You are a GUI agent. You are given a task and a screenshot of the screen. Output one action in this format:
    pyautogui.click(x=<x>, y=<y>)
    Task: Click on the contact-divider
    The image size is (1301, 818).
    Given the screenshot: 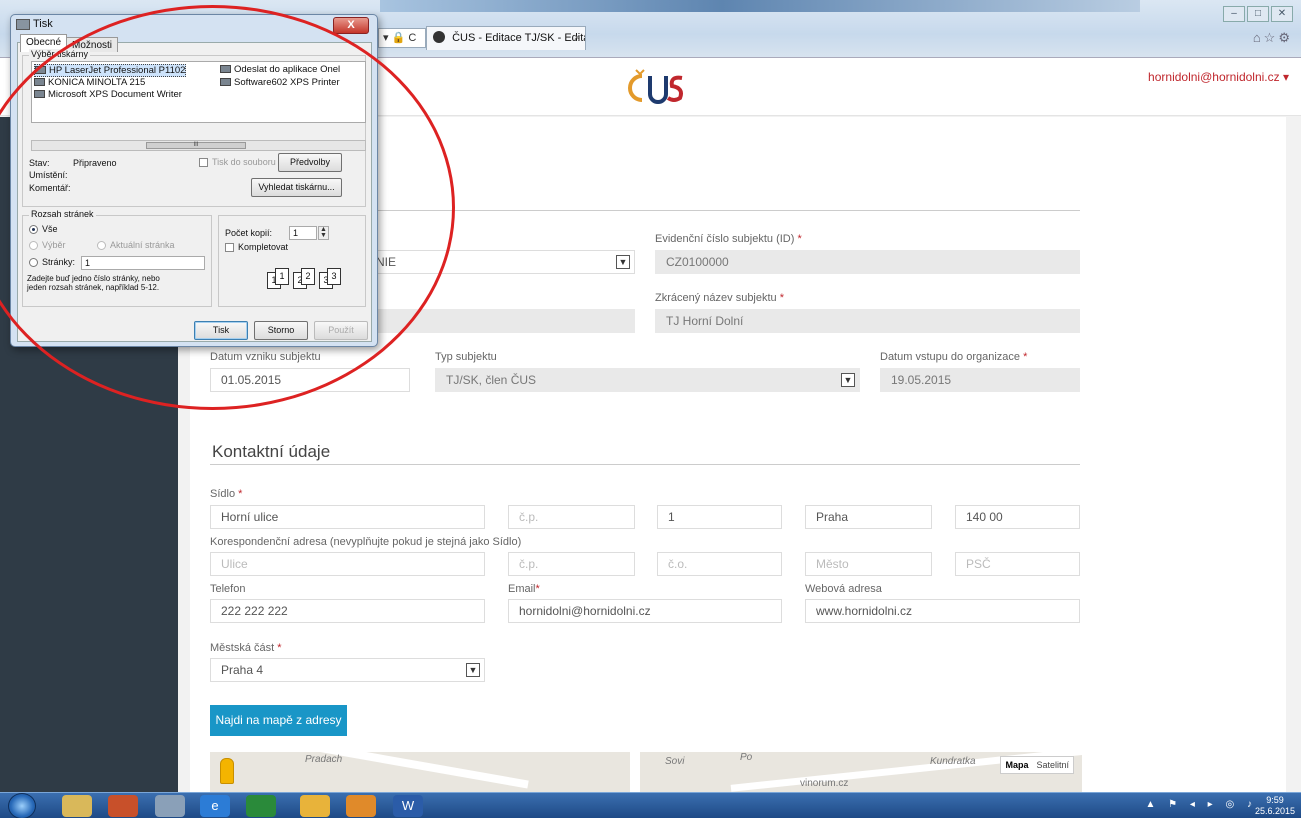 What is the action you would take?
    pyautogui.click(x=645, y=464)
    